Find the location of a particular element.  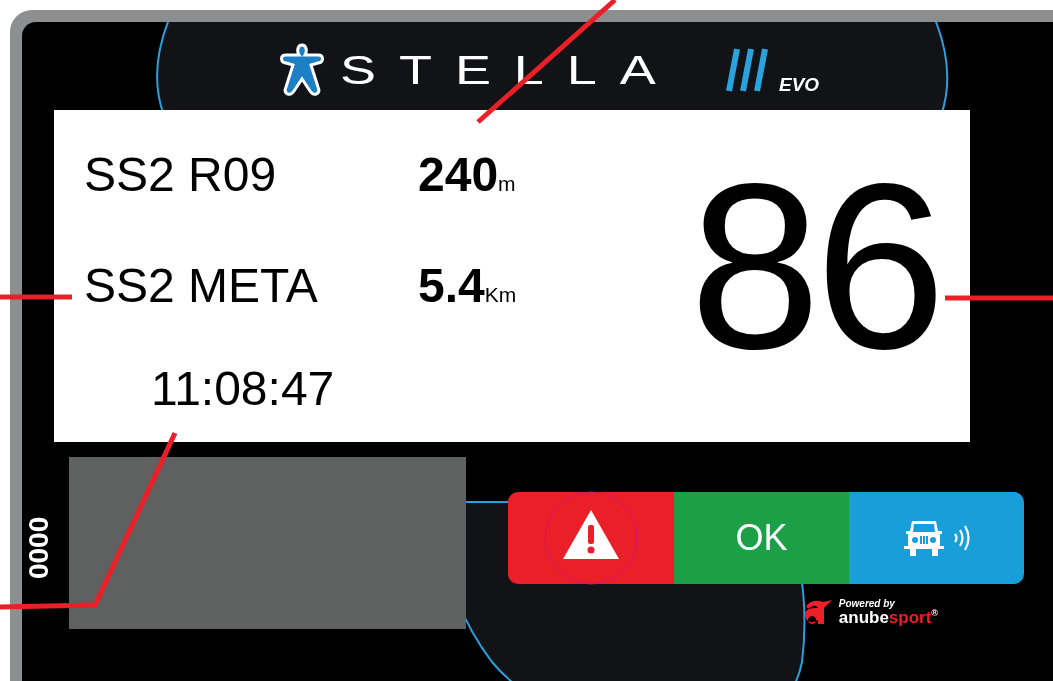

big-number: 86 is located at coordinates (814, 266).